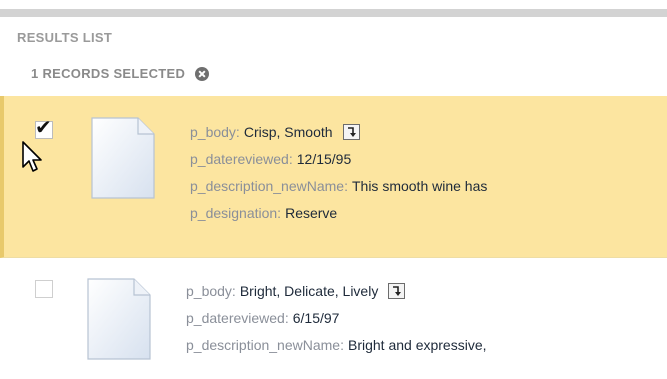  What do you see at coordinates (338, 137) in the screenshot?
I see `field-body: p_body: Crisp, Smooth` at bounding box center [338, 137].